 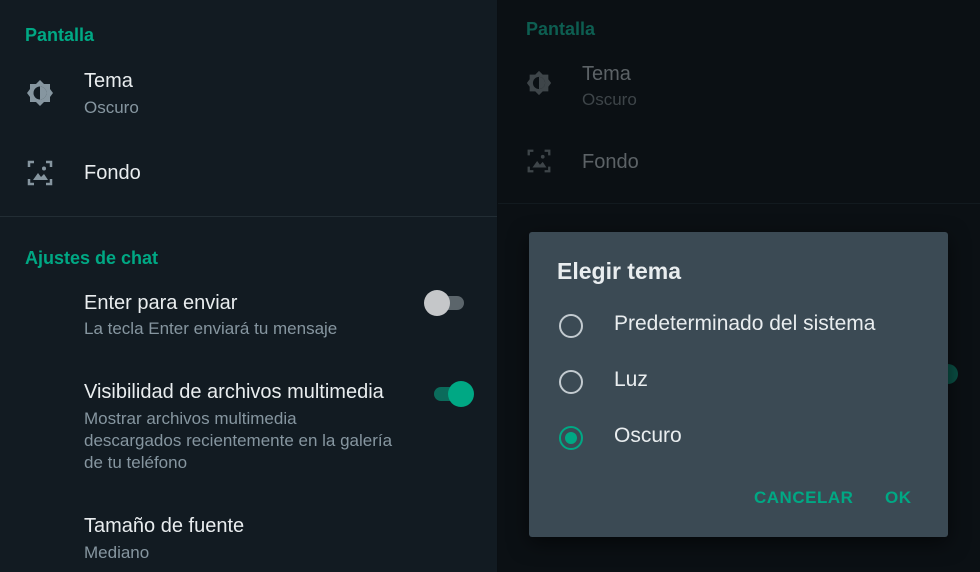 What do you see at coordinates (136, 462) in the screenshot?
I see `subtitle-line: de tu teléfono` at bounding box center [136, 462].